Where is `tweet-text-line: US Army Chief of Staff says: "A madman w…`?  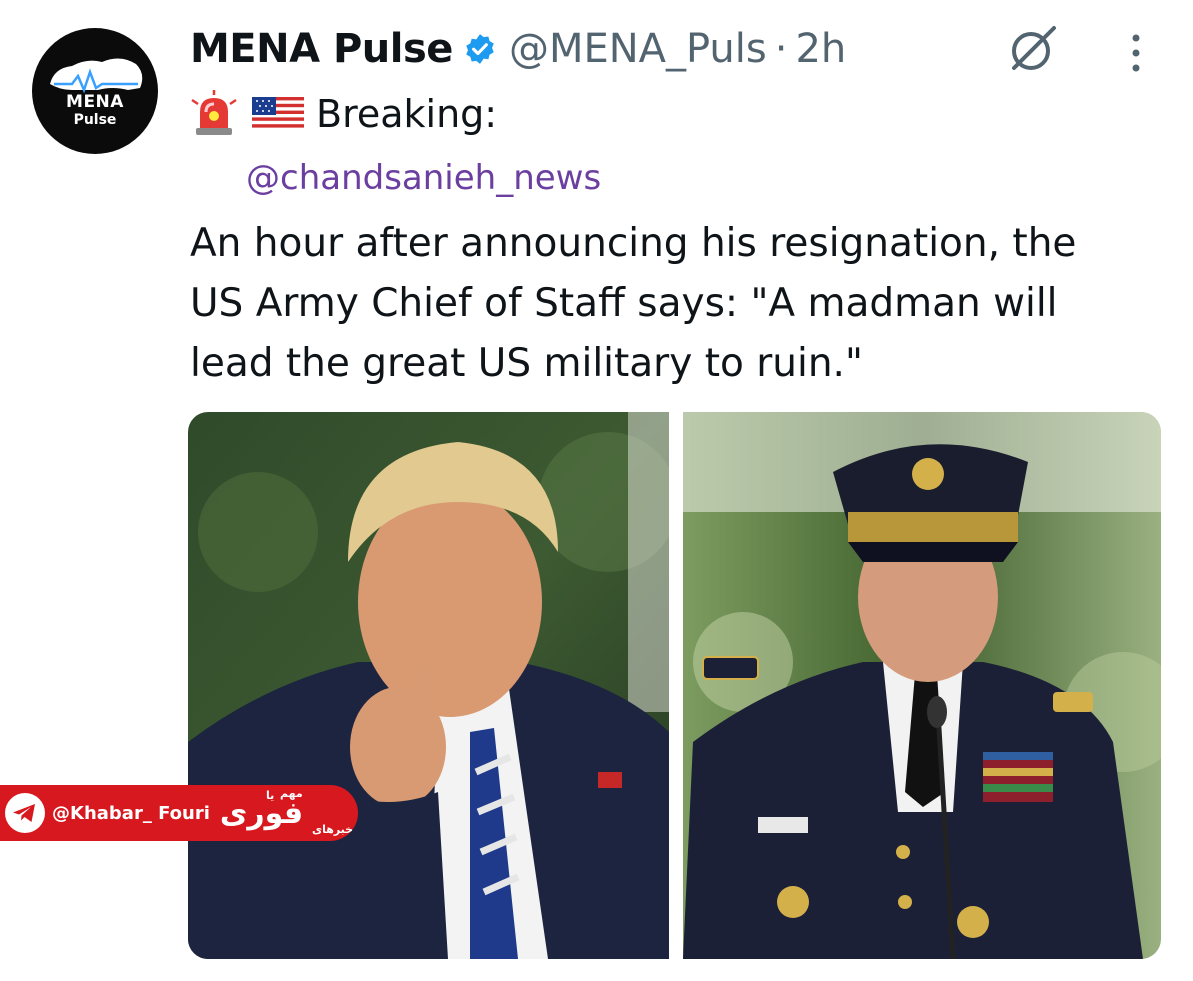 tweet-text-line: US Army Chief of Staff says: "A madman w… is located at coordinates (624, 303).